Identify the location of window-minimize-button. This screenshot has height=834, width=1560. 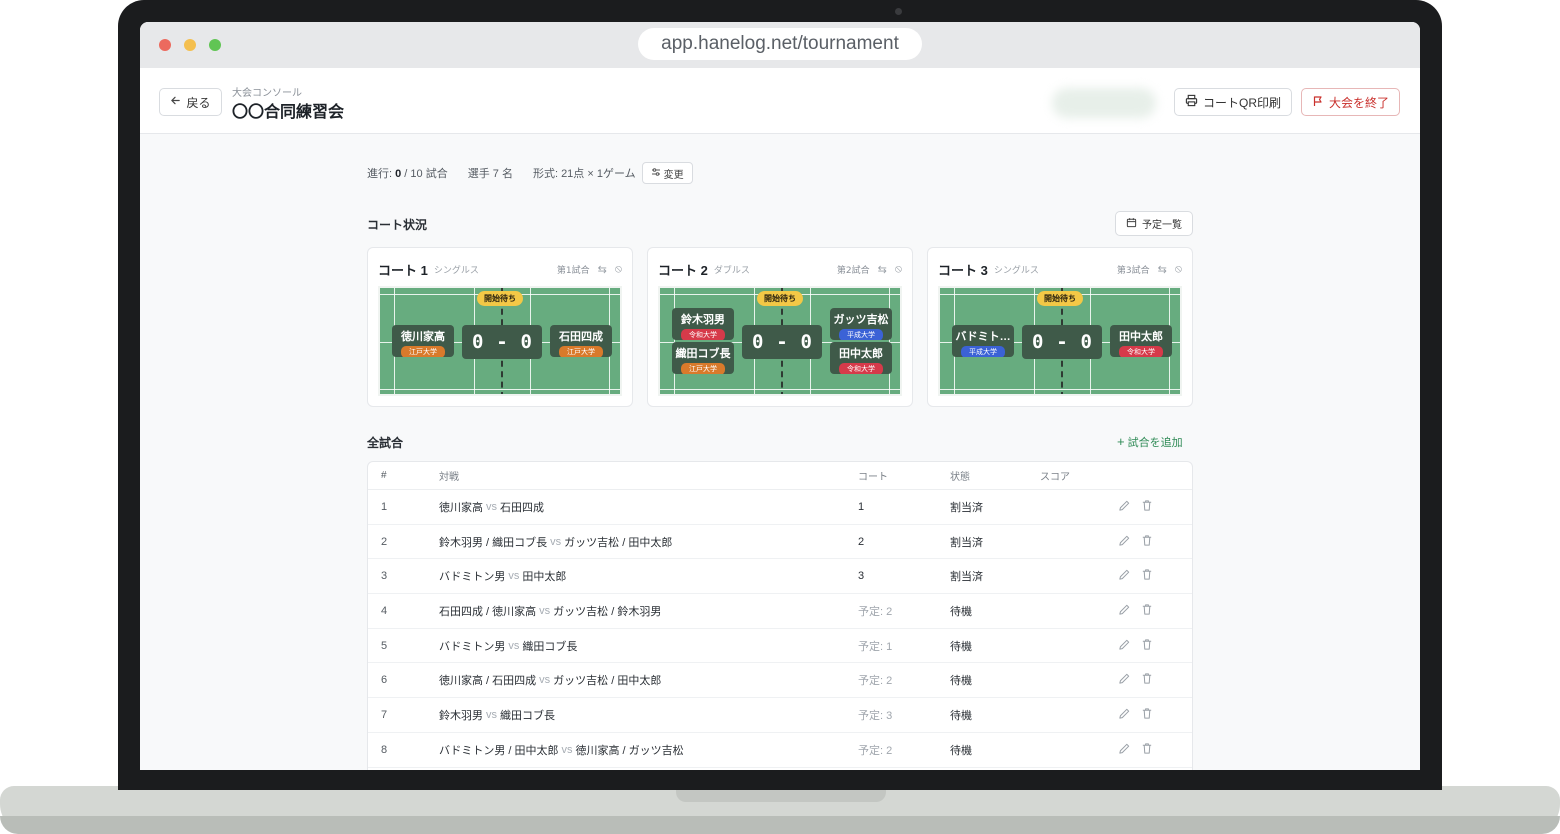
(190, 45).